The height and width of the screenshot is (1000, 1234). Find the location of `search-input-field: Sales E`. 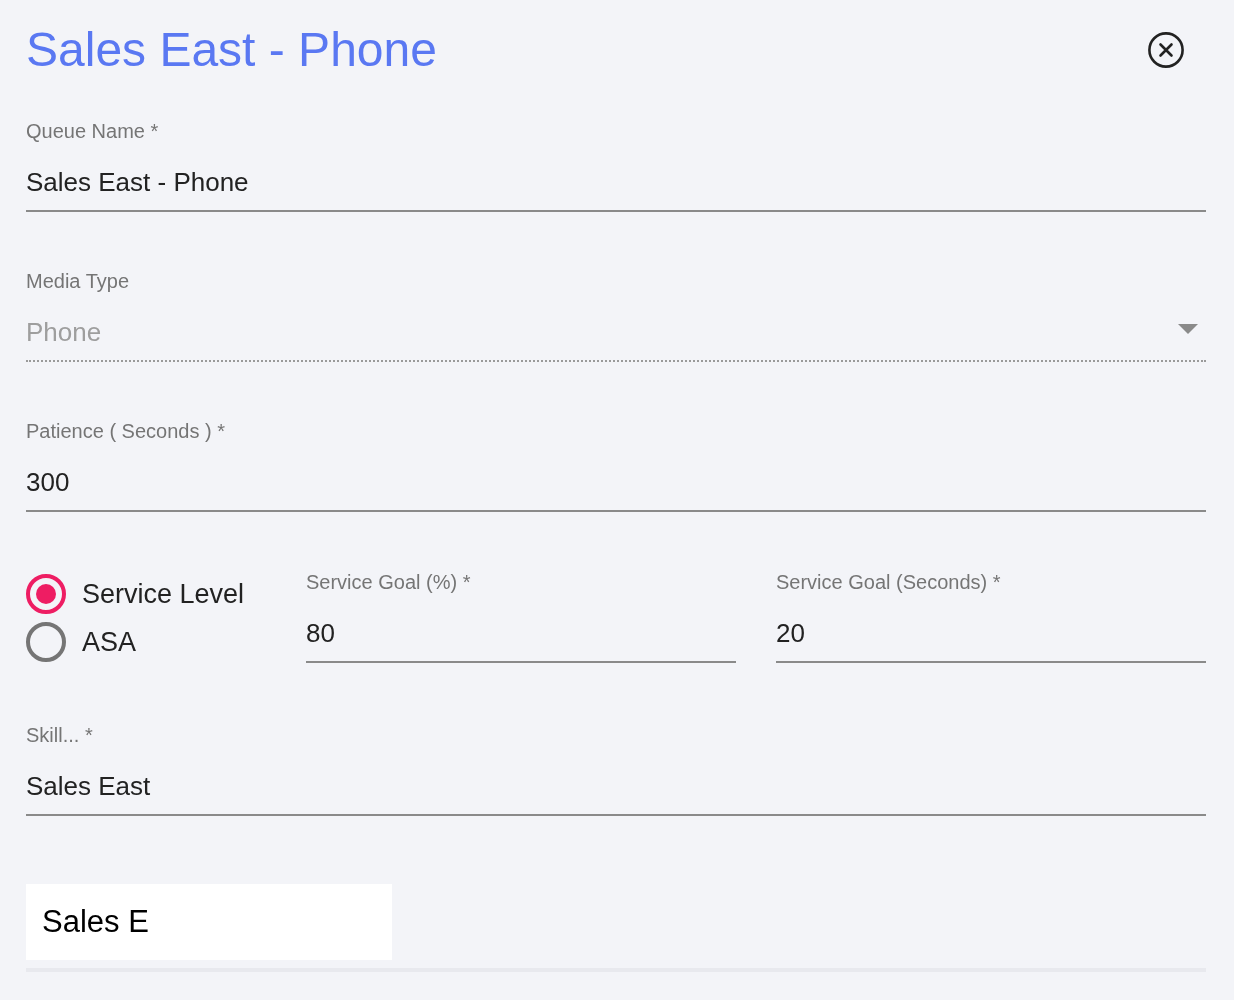

search-input-field: Sales E is located at coordinates (209, 922).